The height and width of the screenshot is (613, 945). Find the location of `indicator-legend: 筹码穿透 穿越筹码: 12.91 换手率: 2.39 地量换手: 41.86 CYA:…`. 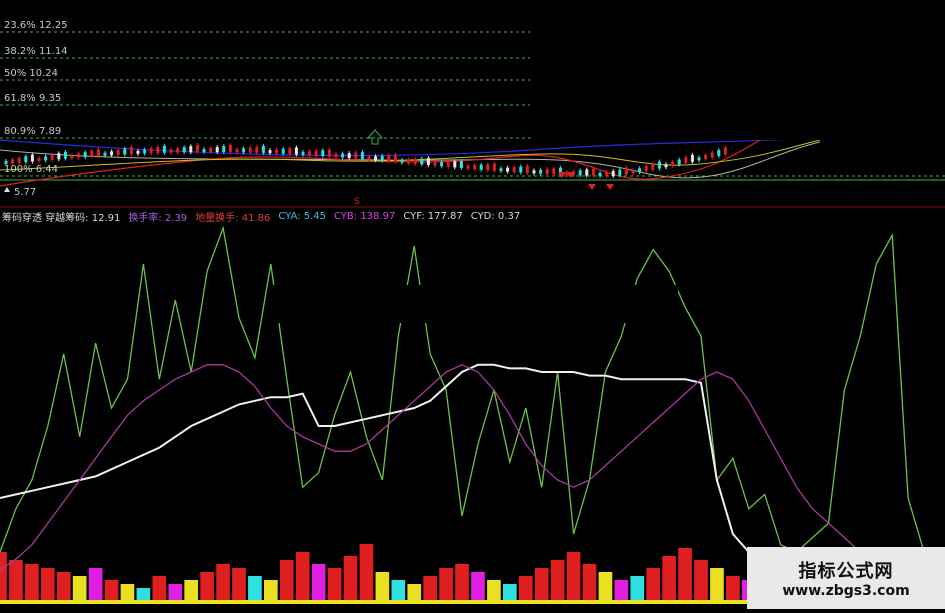

indicator-legend: 筹码穿透 穿越筹码: 12.91 换手率: 2.39 地量换手: 41.86 CYA:… is located at coordinates (261, 216).